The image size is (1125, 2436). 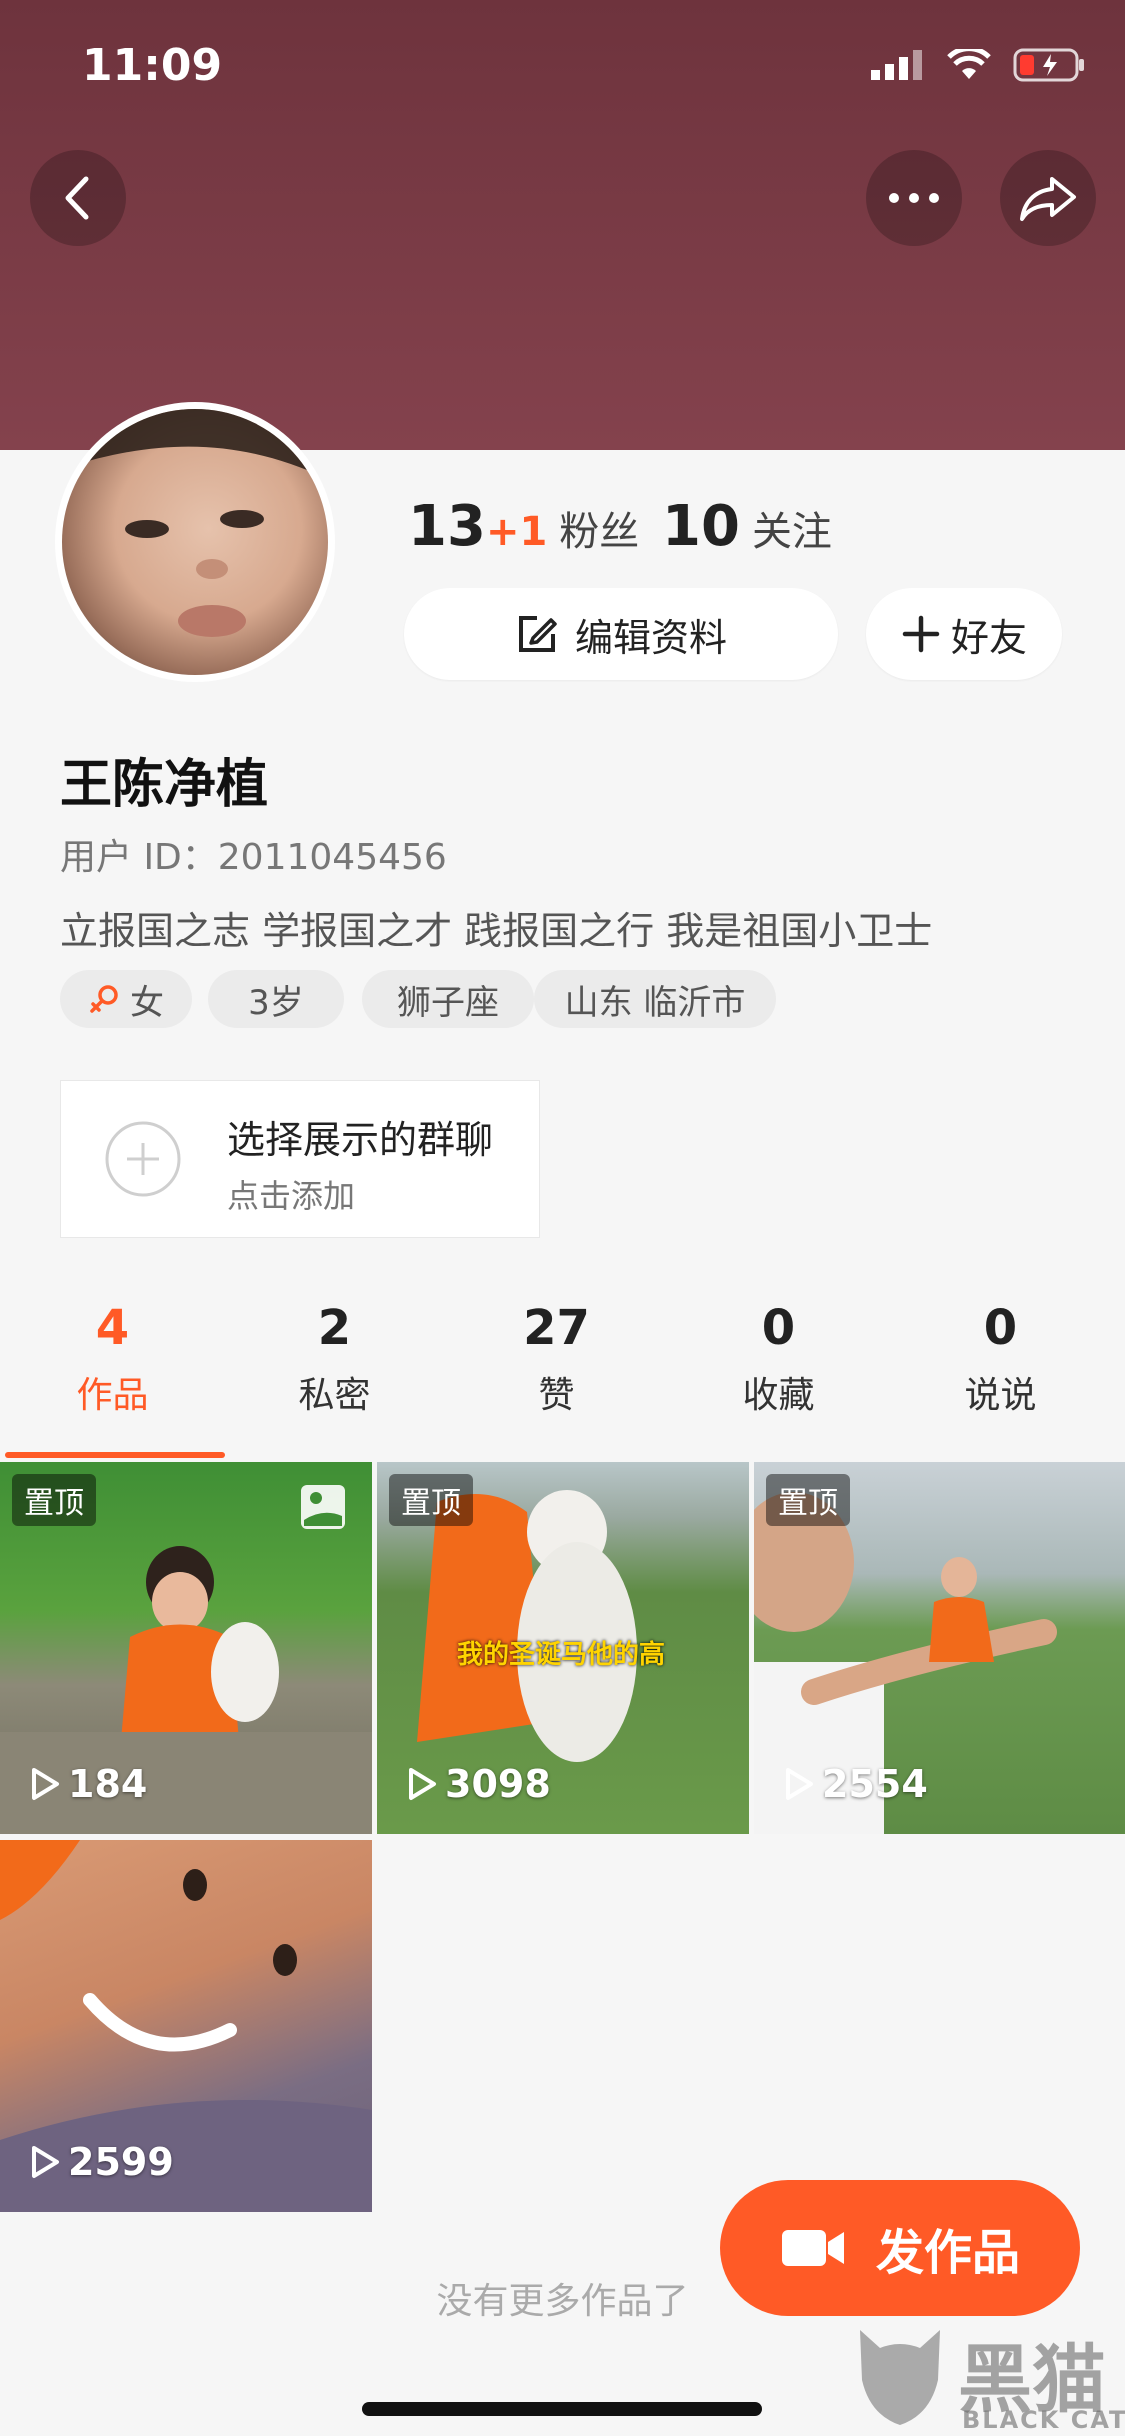 I want to click on more-icon, so click(x=914, y=198).